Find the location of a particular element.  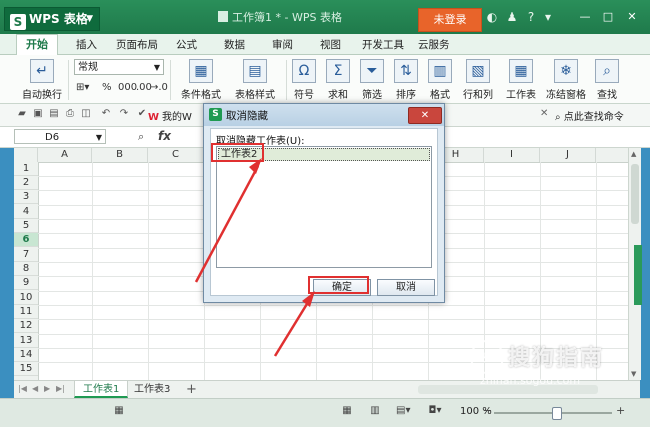

watermark-url: zhinan.sogou.com is located at coordinates (530, 380).